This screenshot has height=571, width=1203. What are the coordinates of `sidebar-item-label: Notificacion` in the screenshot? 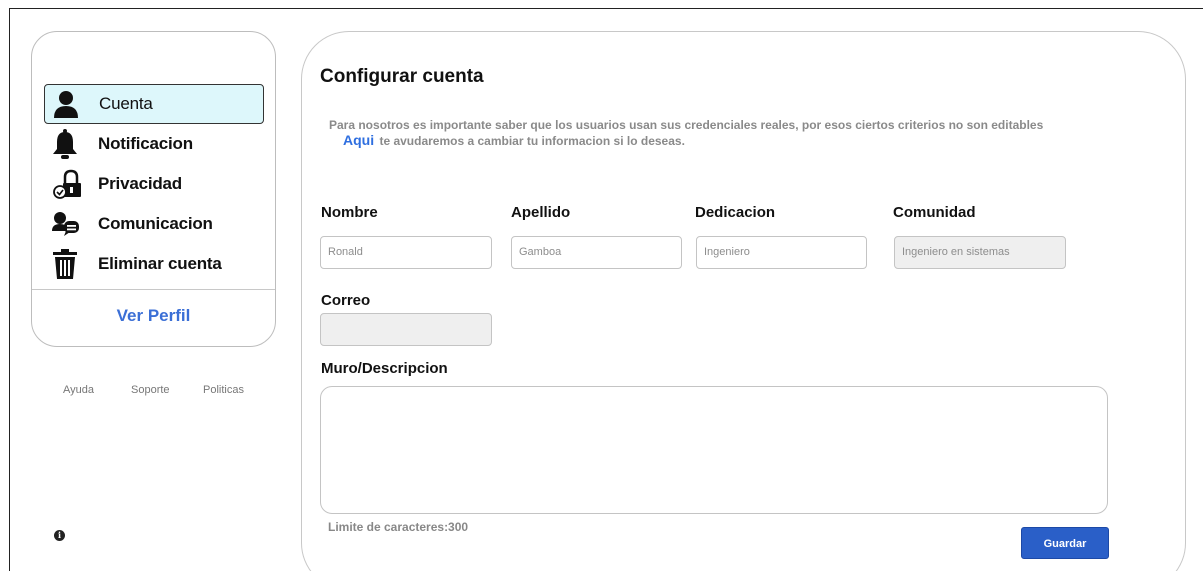 It's located at (145, 143).